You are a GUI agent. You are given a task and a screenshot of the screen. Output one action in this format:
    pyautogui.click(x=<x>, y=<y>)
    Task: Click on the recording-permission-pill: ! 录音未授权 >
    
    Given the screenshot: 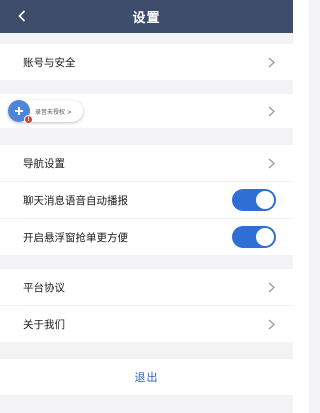 What is the action you would take?
    pyautogui.click(x=45, y=112)
    